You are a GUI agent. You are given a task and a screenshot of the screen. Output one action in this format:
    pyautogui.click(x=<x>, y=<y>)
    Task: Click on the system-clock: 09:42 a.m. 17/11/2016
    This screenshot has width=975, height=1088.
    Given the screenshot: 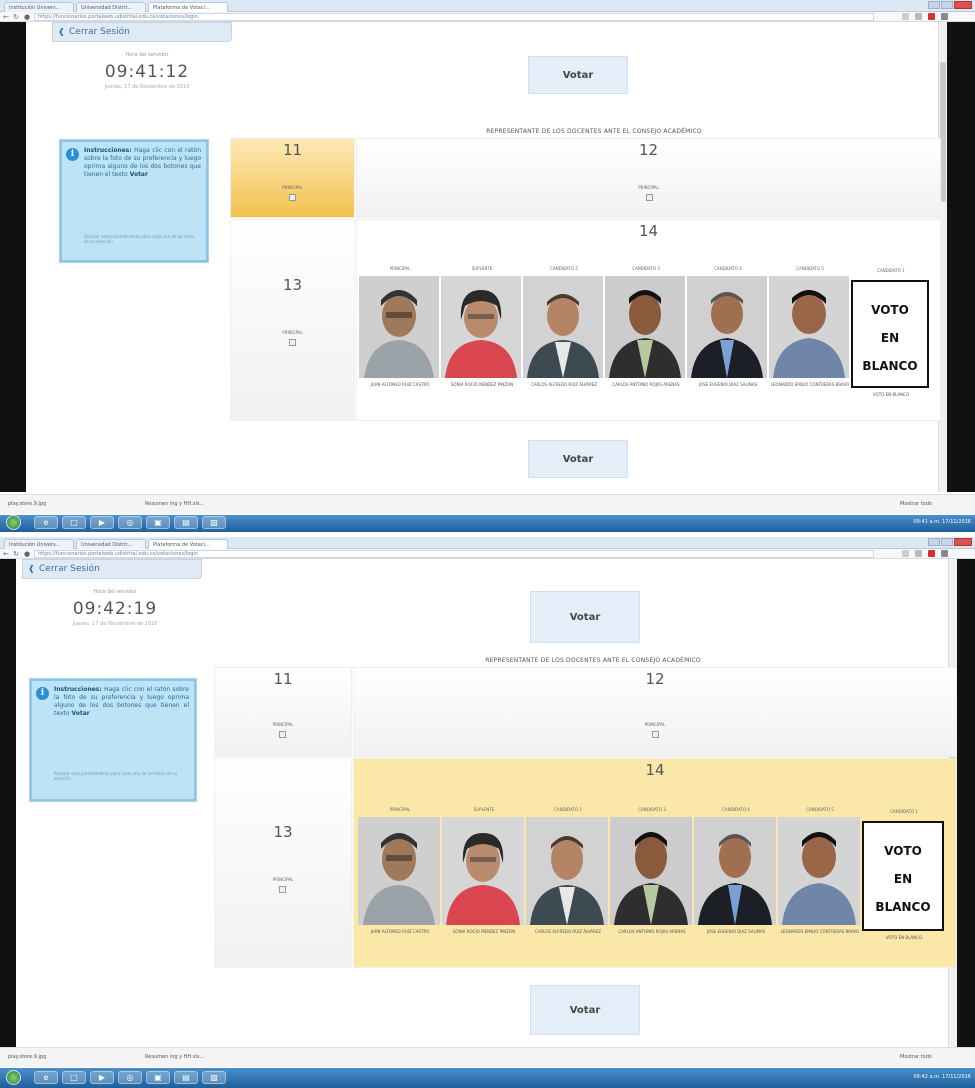 What is the action you would take?
    pyautogui.click(x=942, y=1077)
    